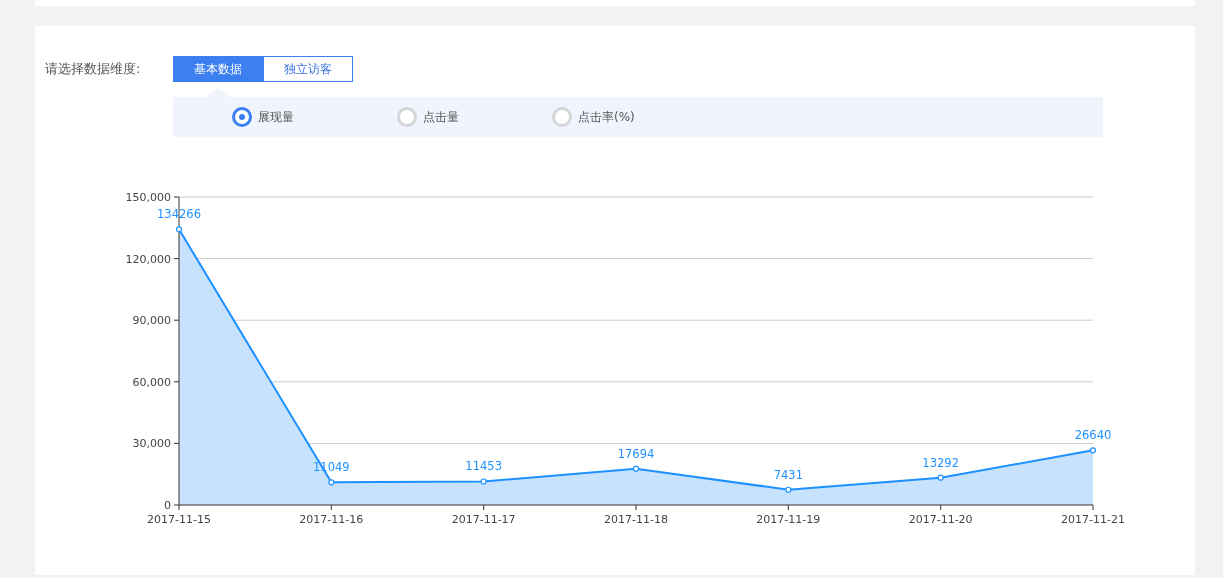  I want to click on y-tick-label: 60,000, so click(151, 382).